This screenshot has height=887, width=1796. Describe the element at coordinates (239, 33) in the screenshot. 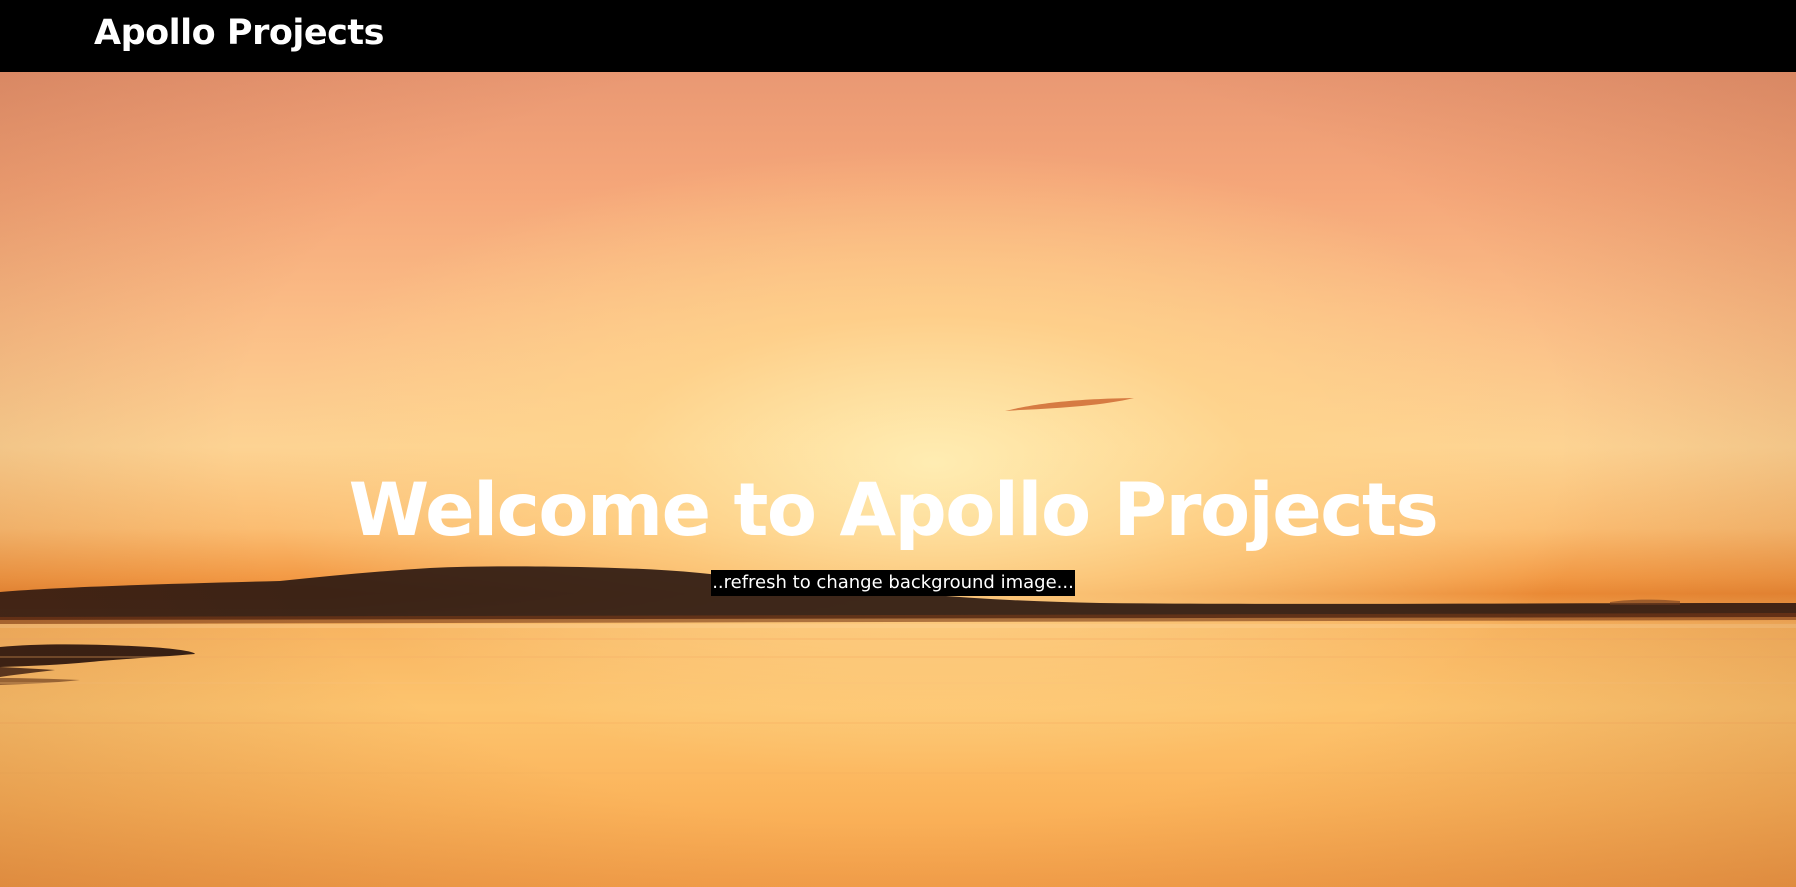

I see `brand-logo-link: Apollo Projects` at that location.